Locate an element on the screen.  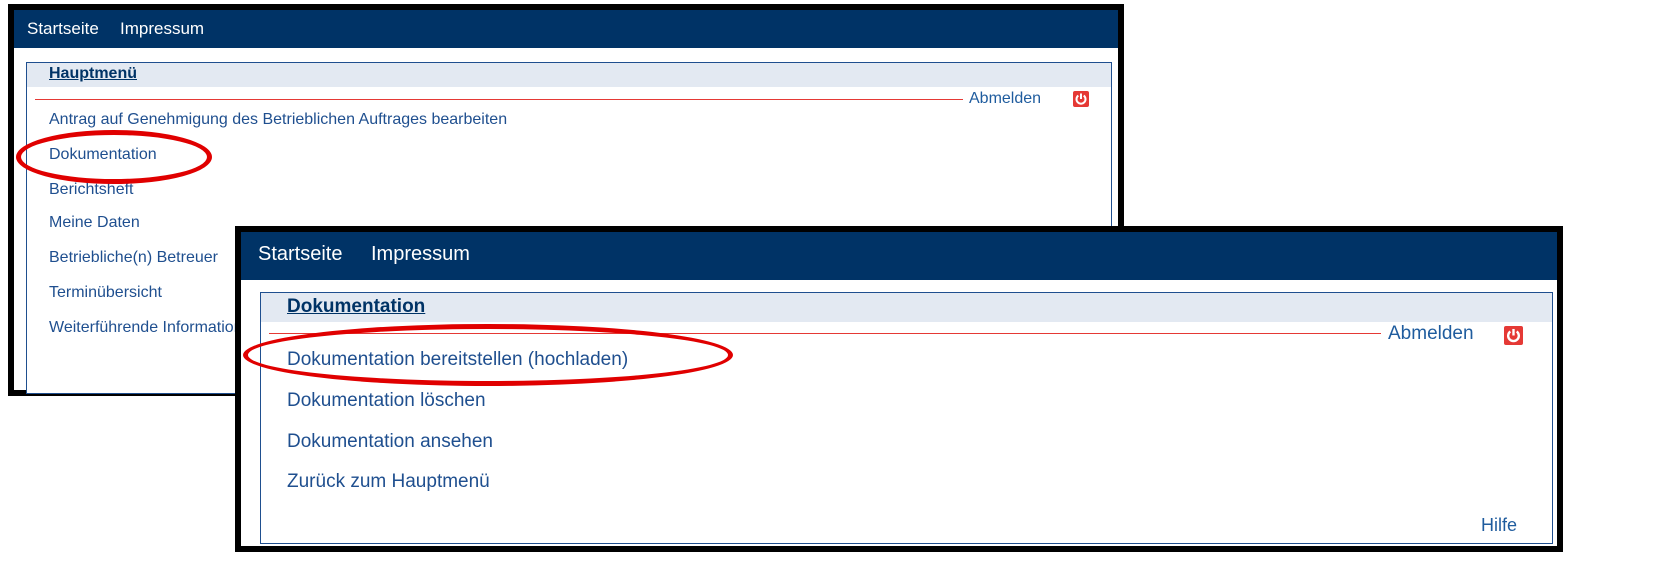
panel-header: Dokumentation is located at coordinates (906, 307).